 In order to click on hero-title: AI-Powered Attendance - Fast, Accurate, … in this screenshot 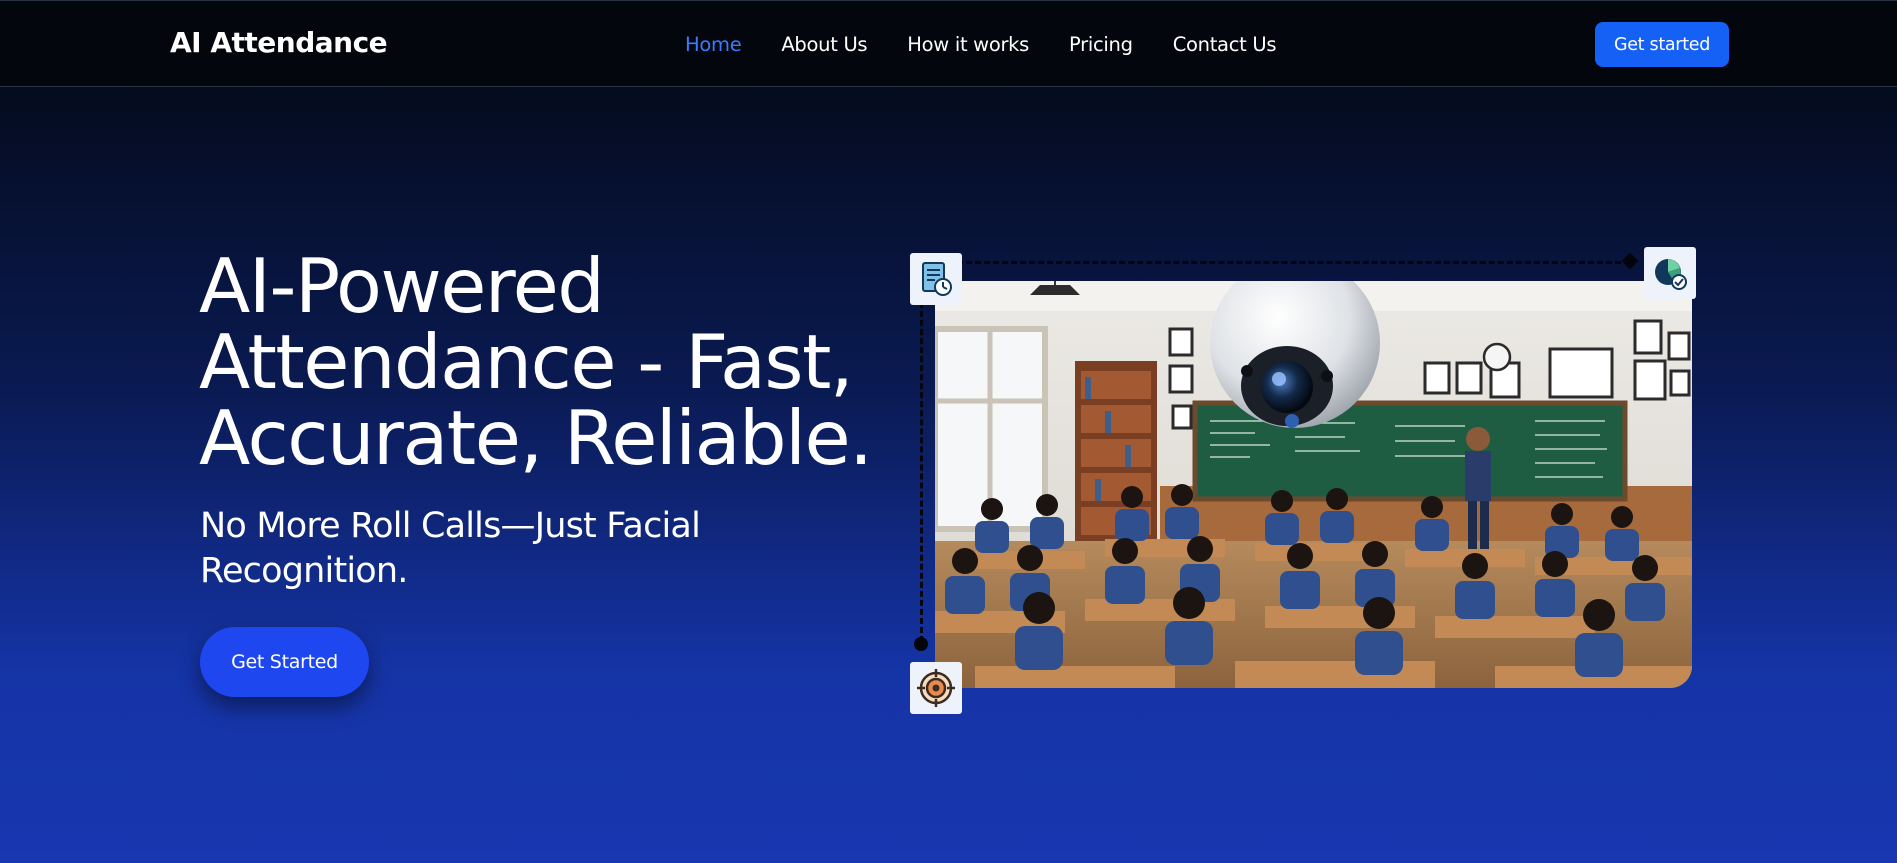, I will do `click(536, 362)`.